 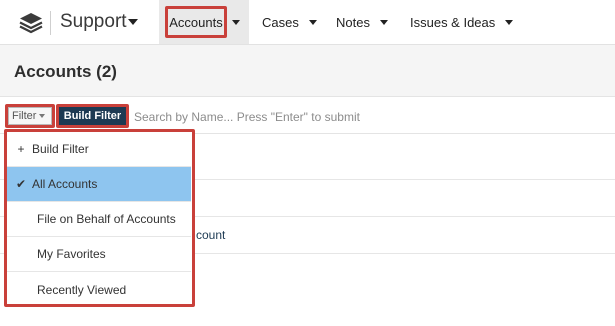 I want to click on menu-item-label: File on Behalf of Accounts, so click(x=106, y=219).